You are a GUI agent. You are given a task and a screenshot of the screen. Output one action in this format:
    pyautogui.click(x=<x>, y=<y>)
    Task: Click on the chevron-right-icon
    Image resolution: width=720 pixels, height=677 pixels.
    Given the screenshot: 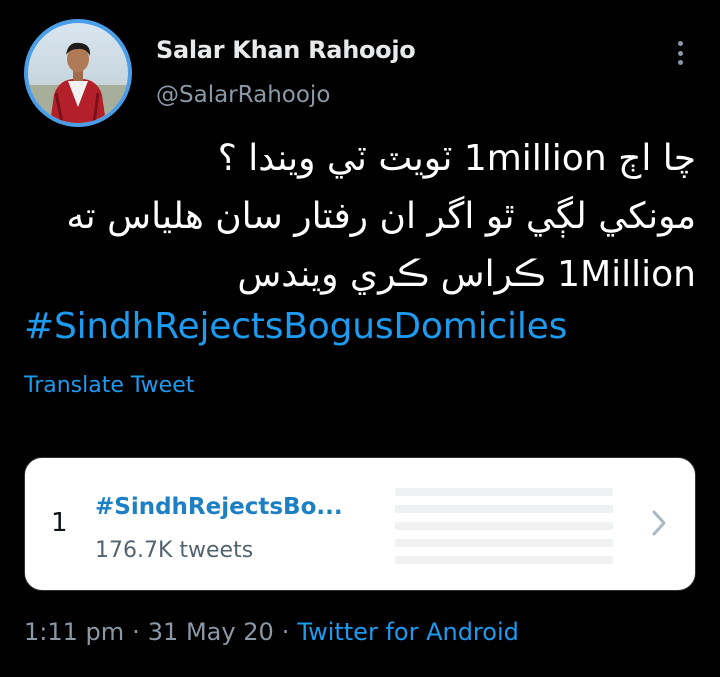 What is the action you would take?
    pyautogui.click(x=659, y=523)
    